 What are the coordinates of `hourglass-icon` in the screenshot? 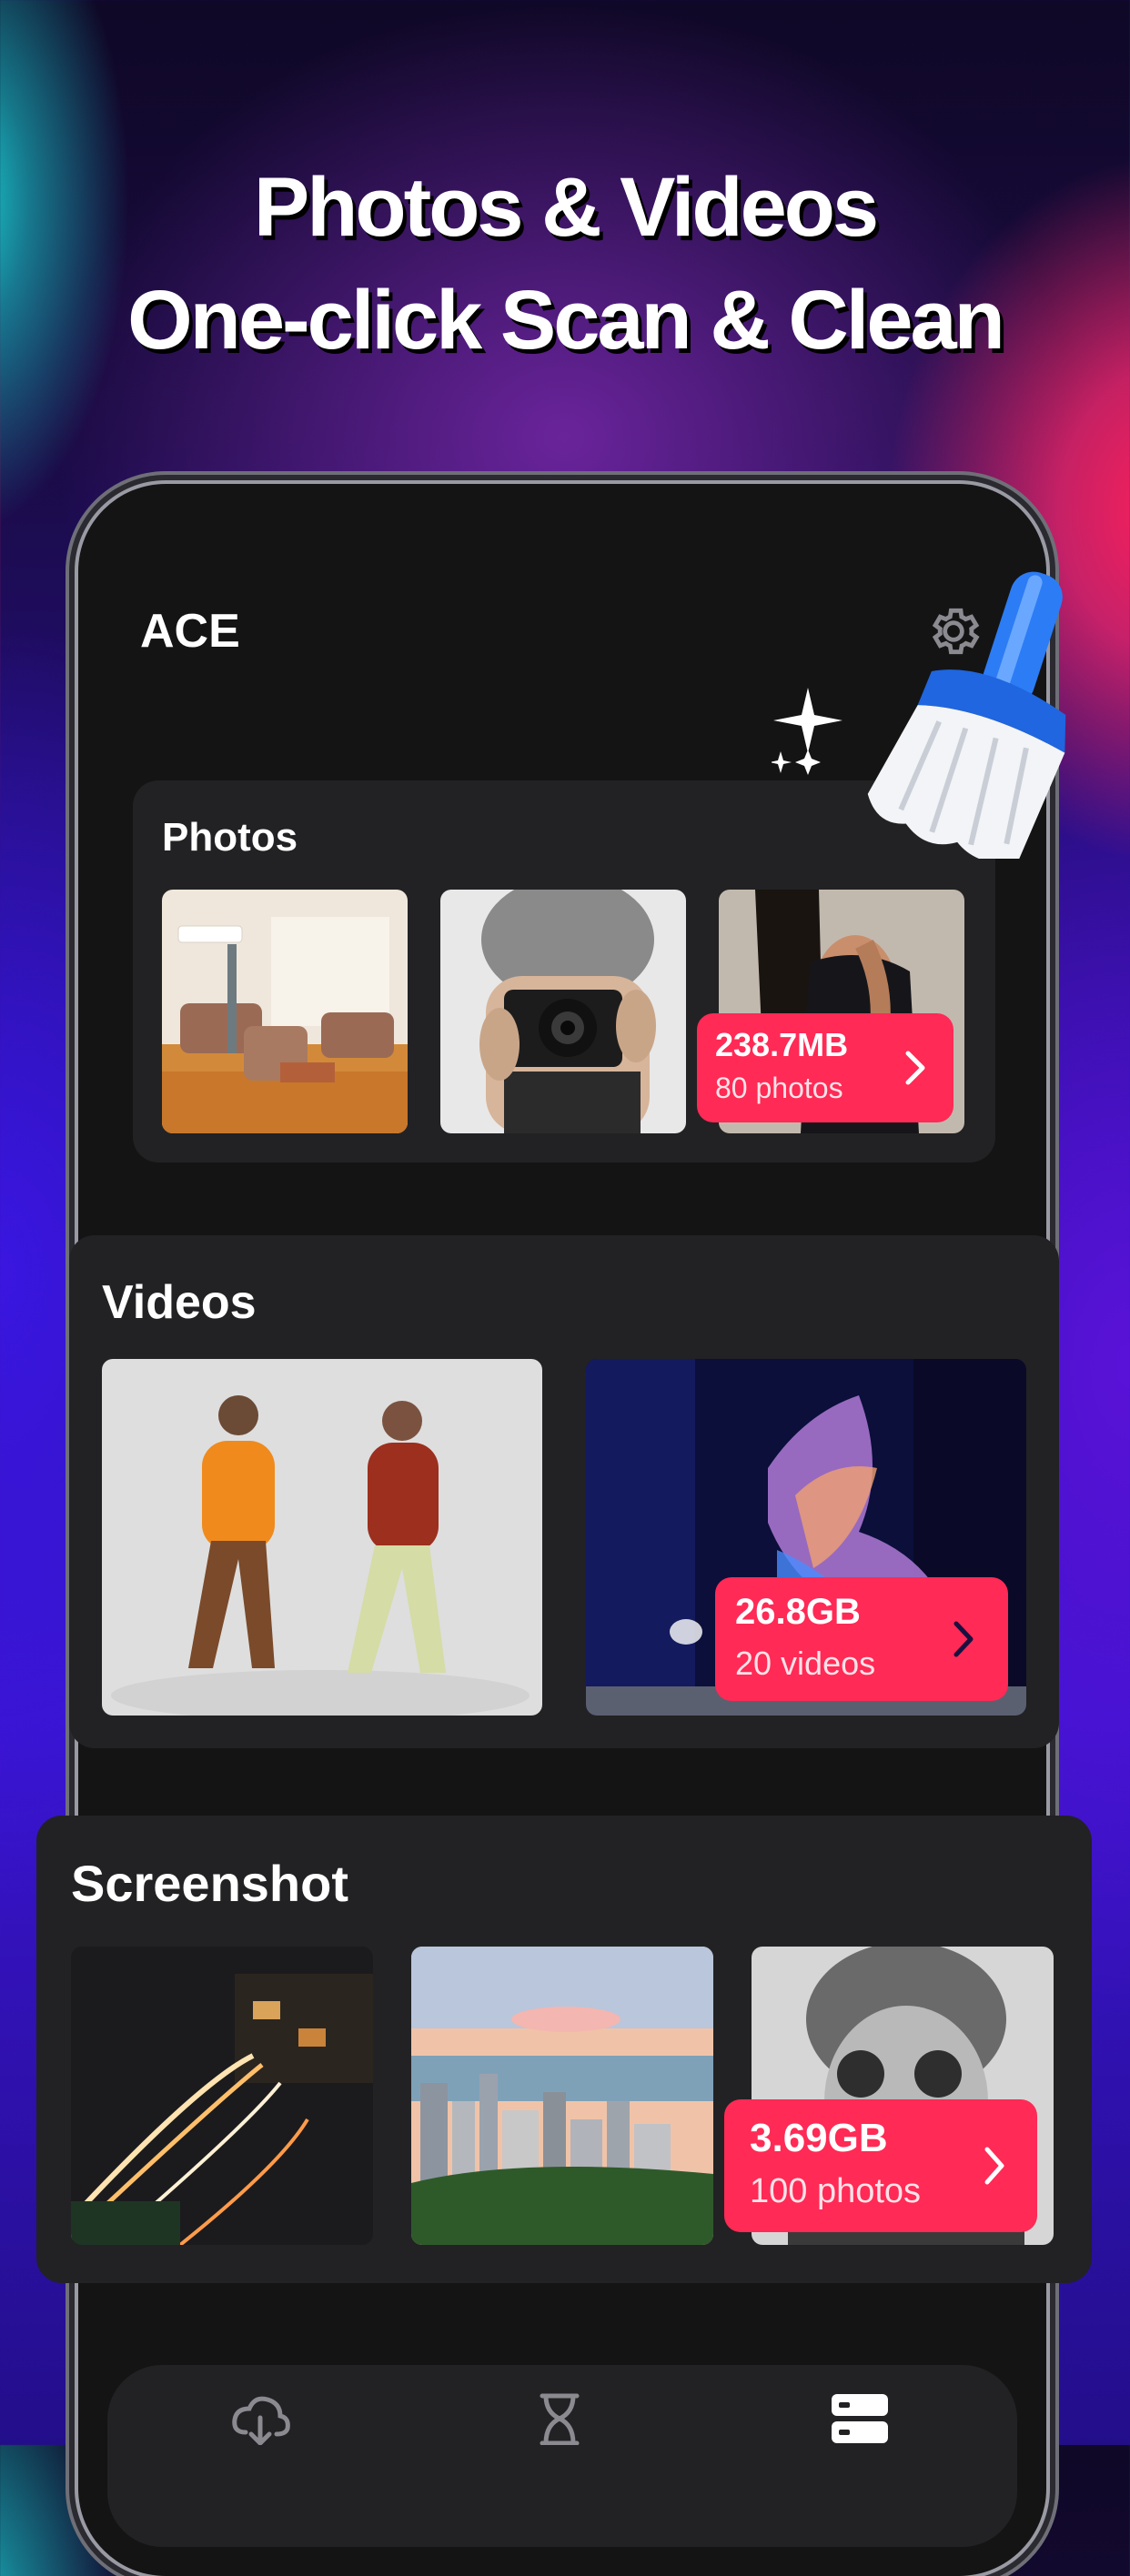 It's located at (560, 2418).